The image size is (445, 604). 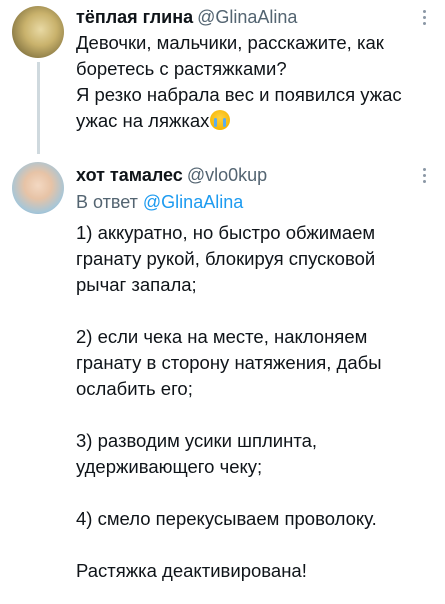 What do you see at coordinates (193, 202) in the screenshot?
I see `reply-mention-link: @GlinaAlina` at bounding box center [193, 202].